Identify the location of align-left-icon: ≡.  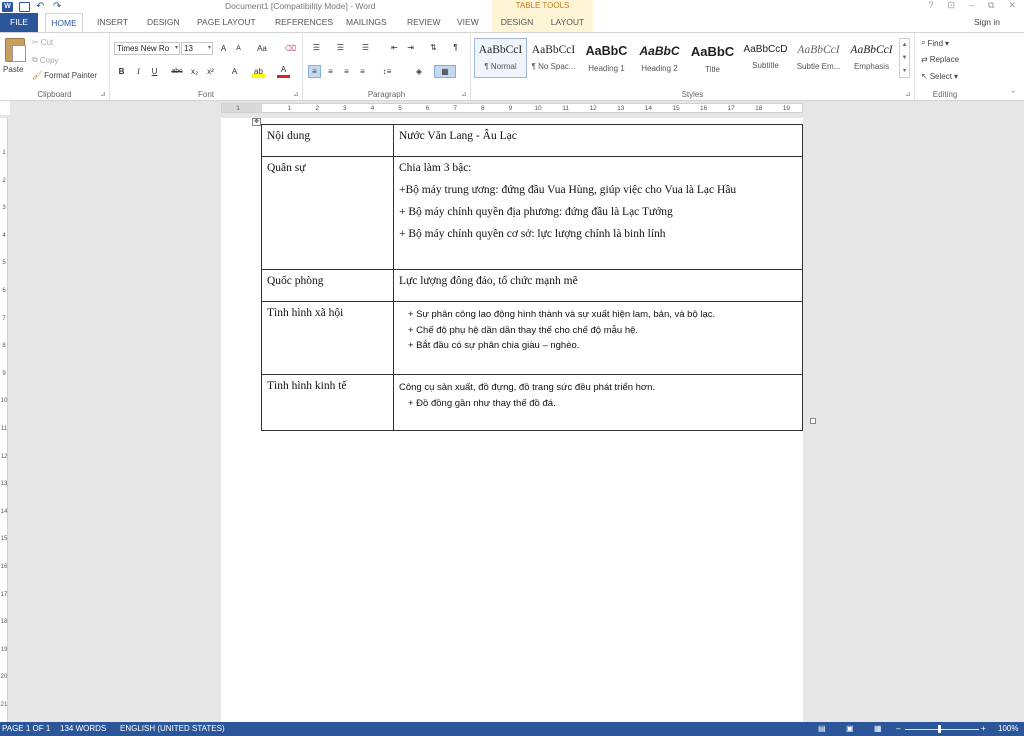
(314, 71).